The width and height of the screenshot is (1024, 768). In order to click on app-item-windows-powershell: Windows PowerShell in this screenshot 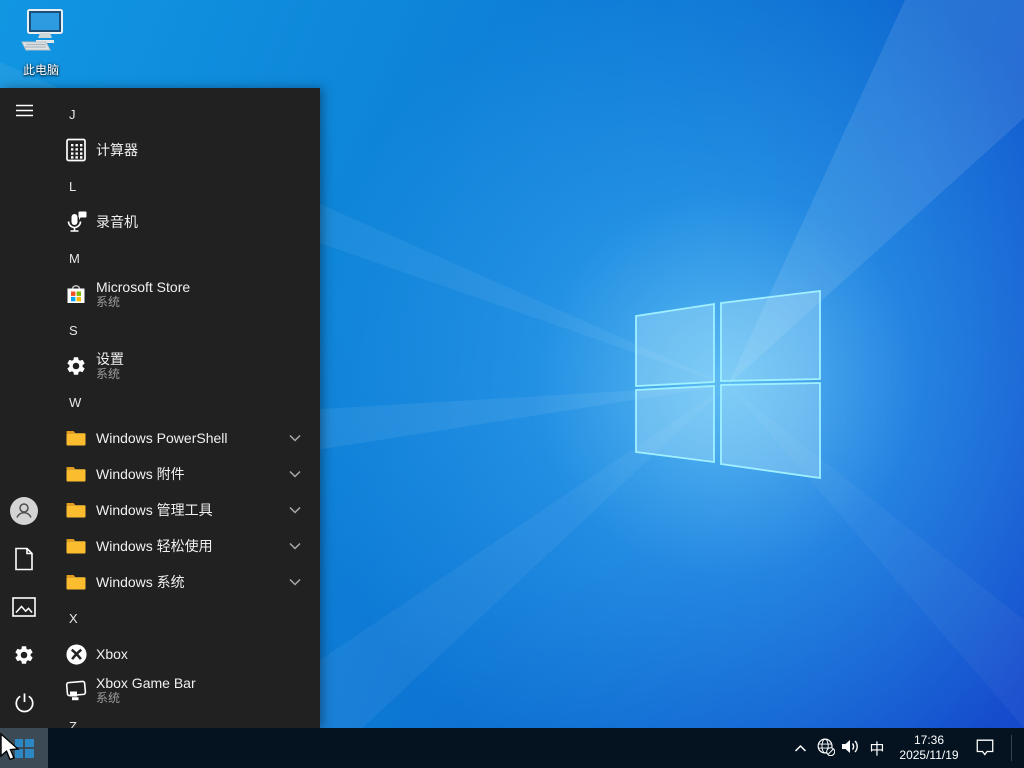, I will do `click(184, 438)`.